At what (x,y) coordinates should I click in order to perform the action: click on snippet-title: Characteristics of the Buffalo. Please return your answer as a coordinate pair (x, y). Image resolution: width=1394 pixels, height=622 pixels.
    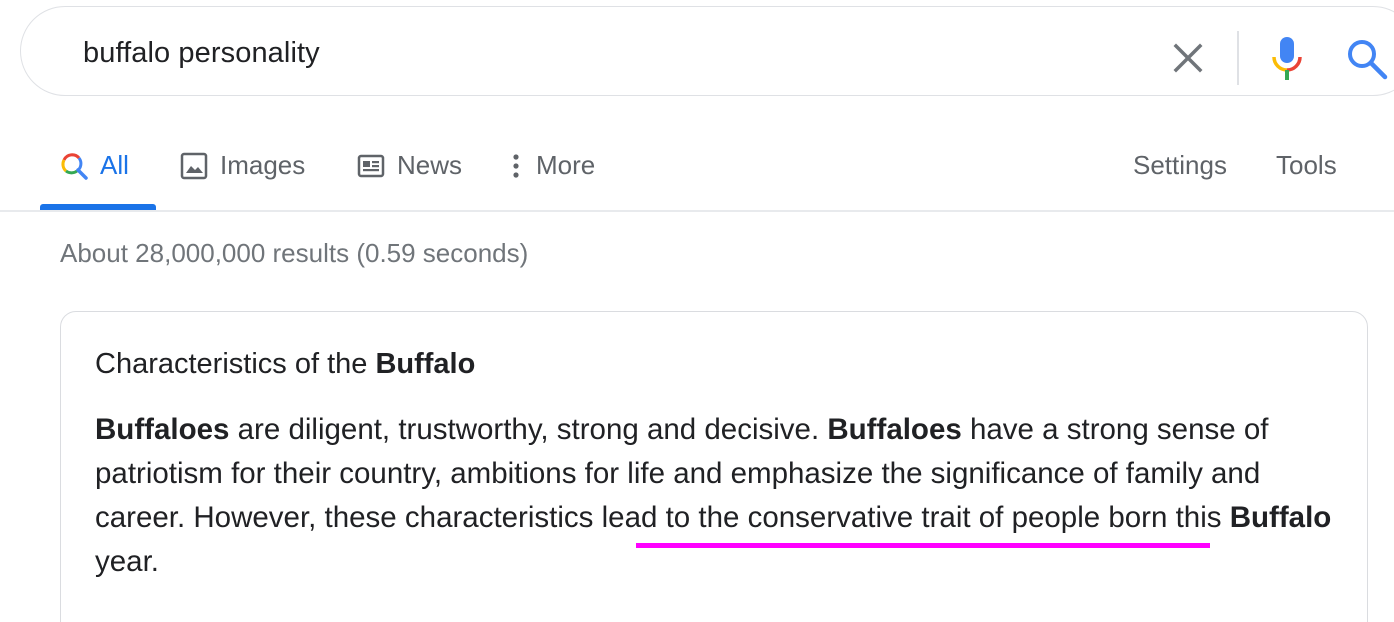
    Looking at the image, I should click on (285, 364).